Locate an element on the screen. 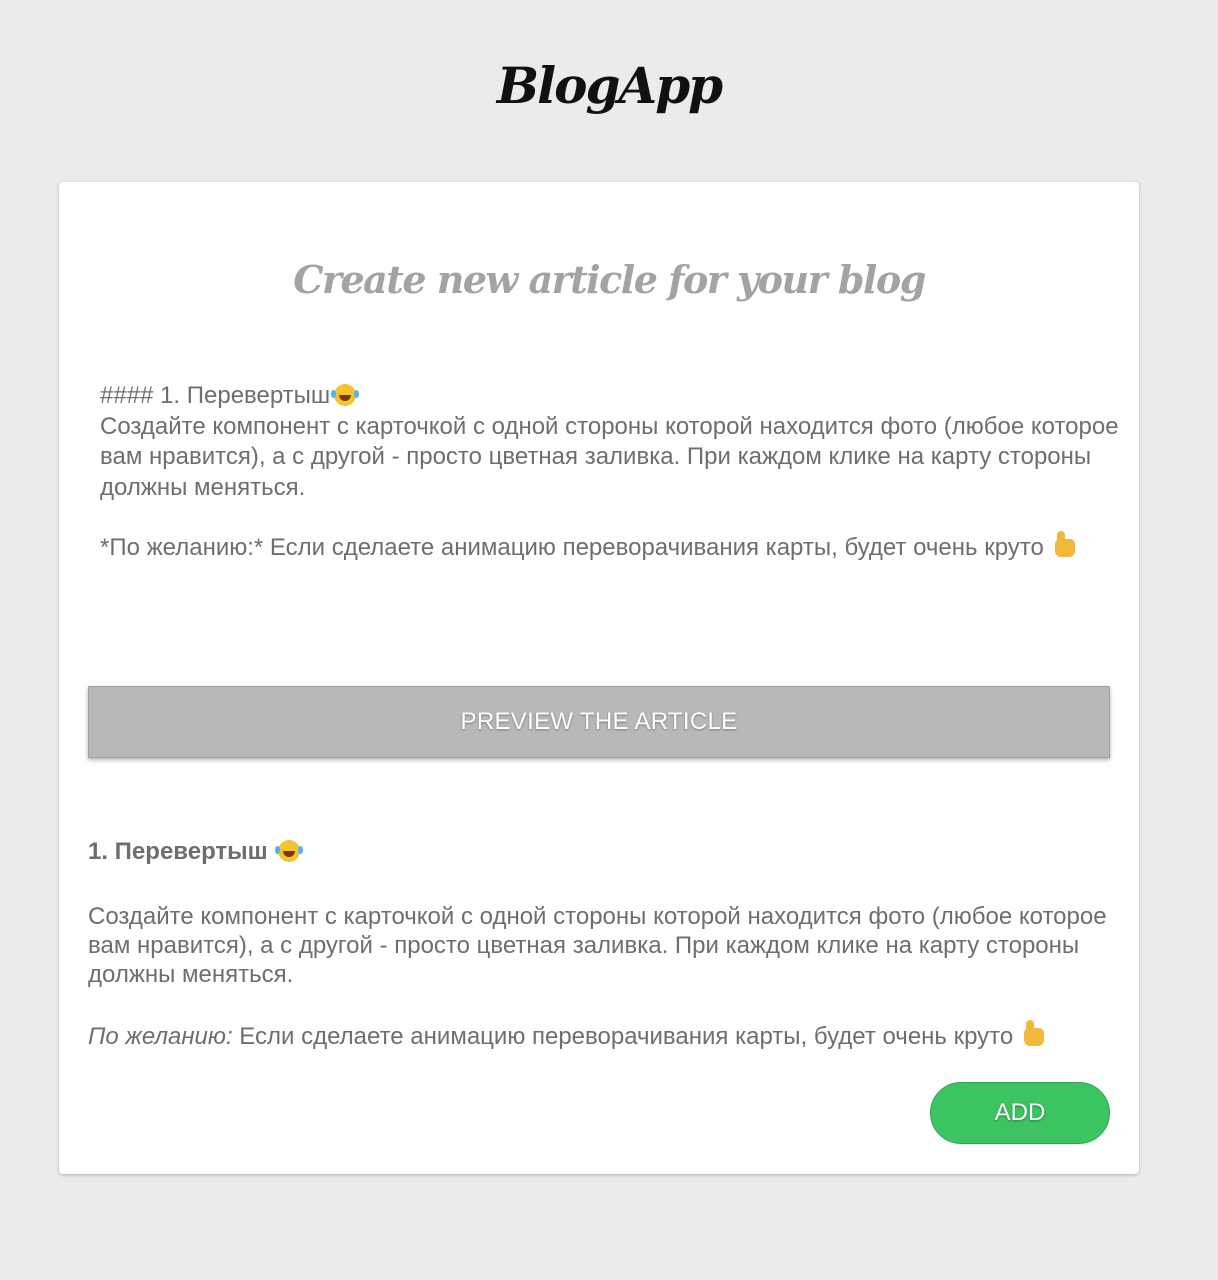 The image size is (1218, 1280). add-button: ADD is located at coordinates (1020, 1113).